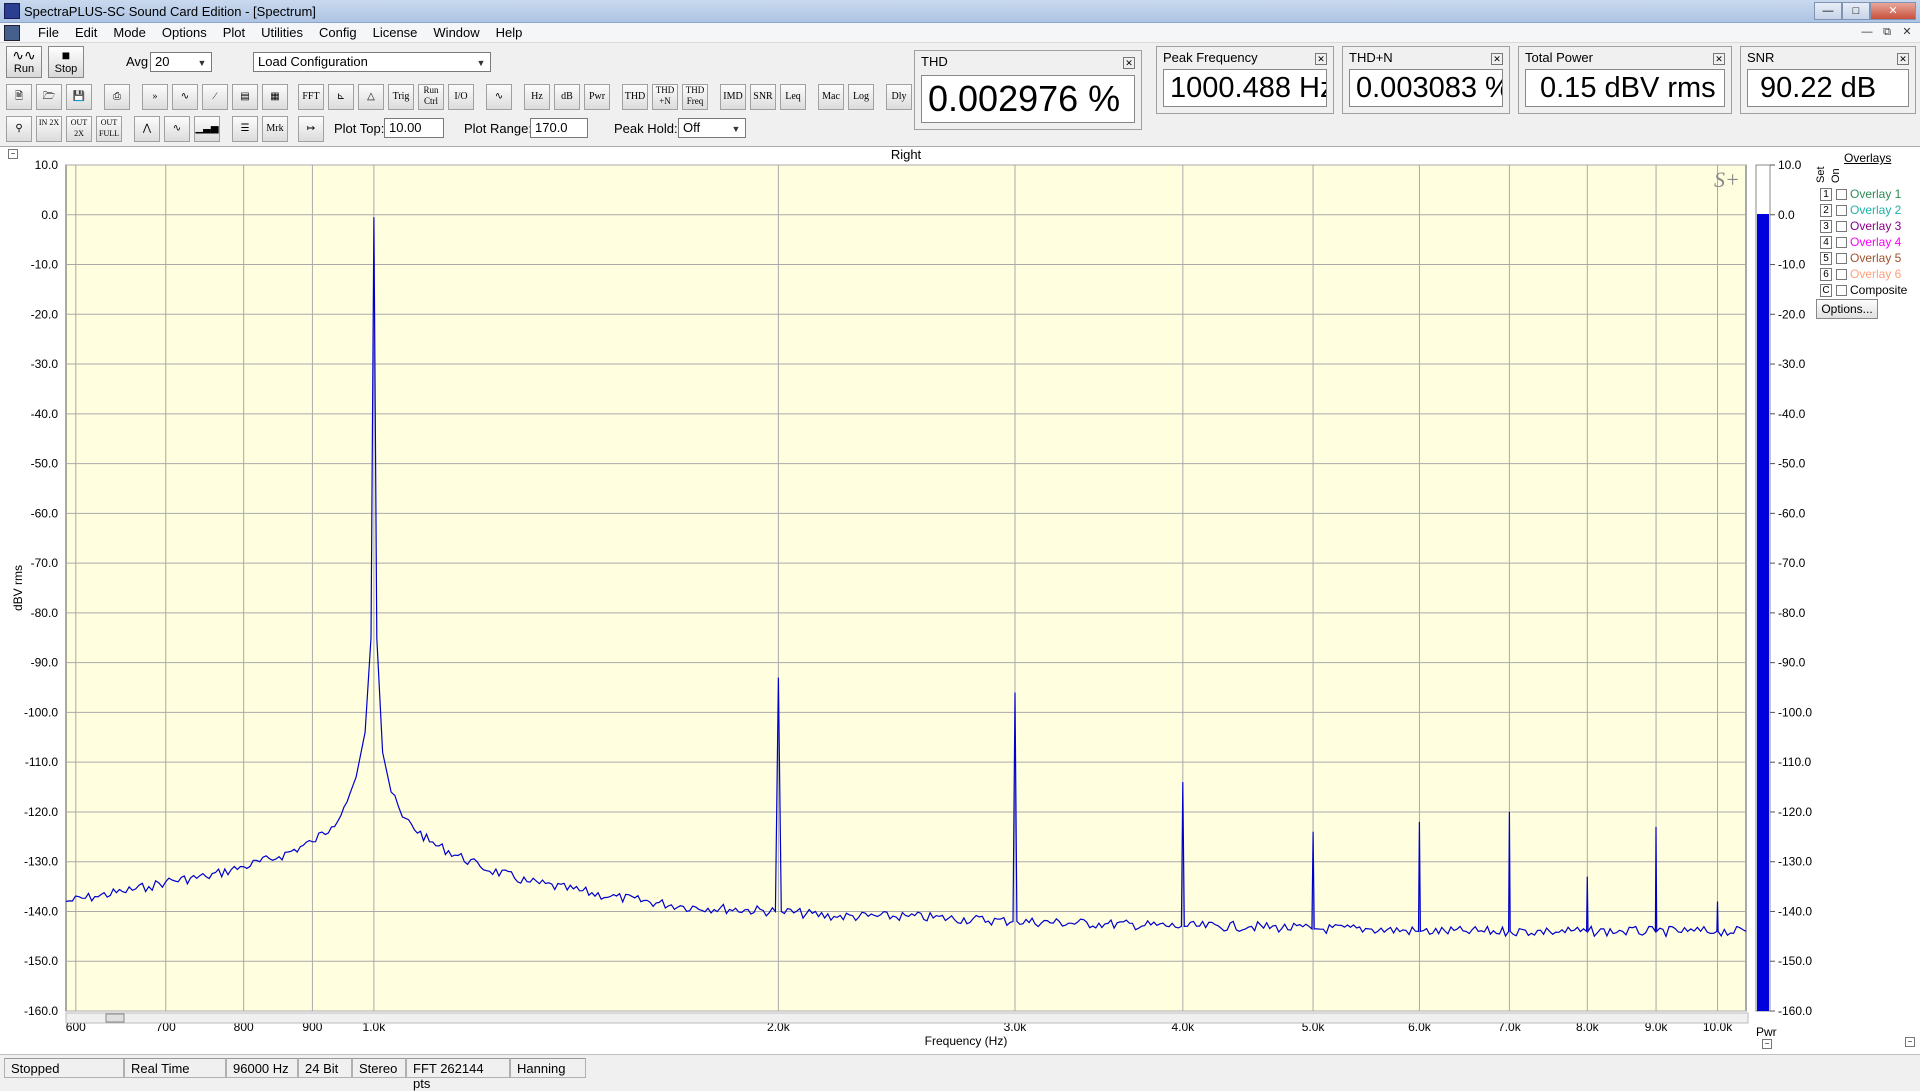  Describe the element at coordinates (1826, 275) in the screenshot. I see `overlay-set-button: 6` at that location.